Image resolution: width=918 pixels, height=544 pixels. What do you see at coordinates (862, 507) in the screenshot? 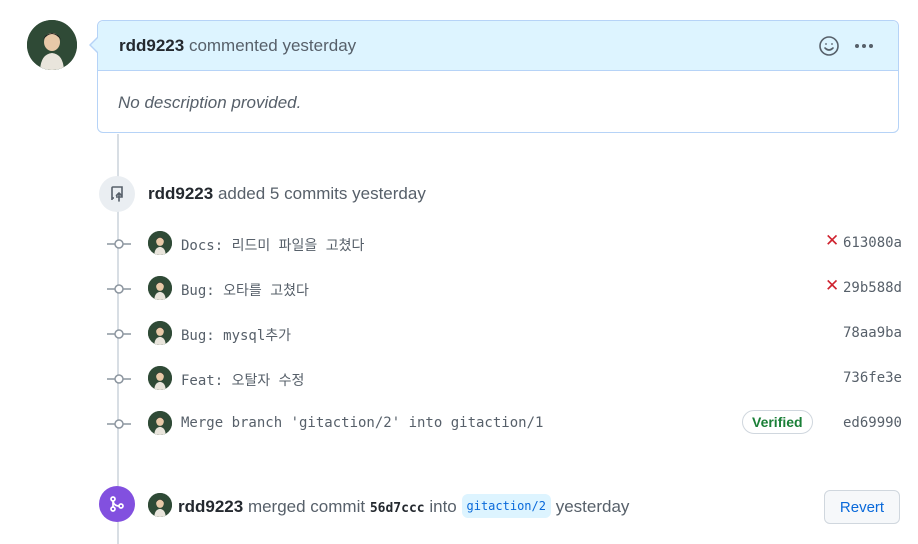
I see `revert-button: Revert` at bounding box center [862, 507].